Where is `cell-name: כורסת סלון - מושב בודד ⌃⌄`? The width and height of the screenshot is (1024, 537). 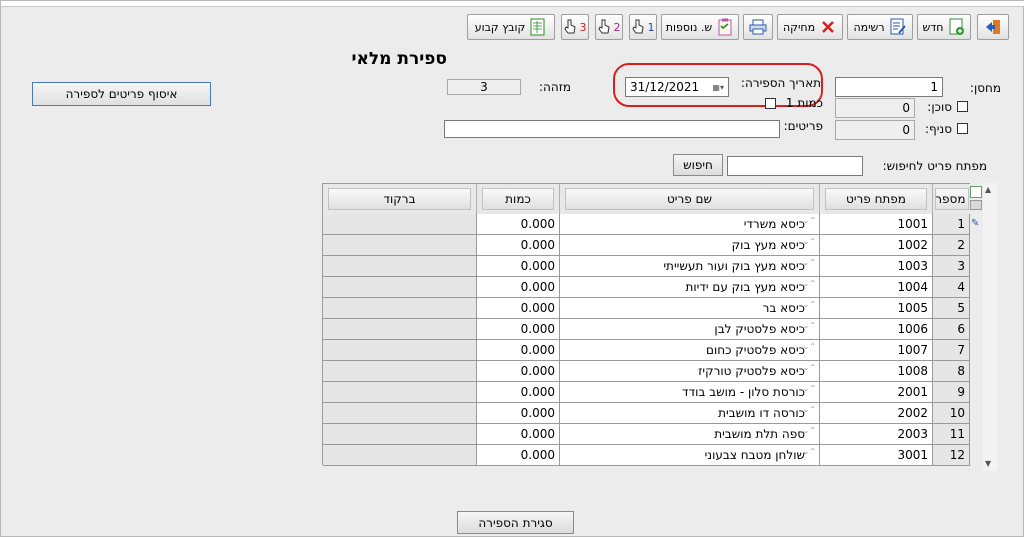 cell-name: כורסת סלון - מושב בודד ⌃⌄ is located at coordinates (690, 392).